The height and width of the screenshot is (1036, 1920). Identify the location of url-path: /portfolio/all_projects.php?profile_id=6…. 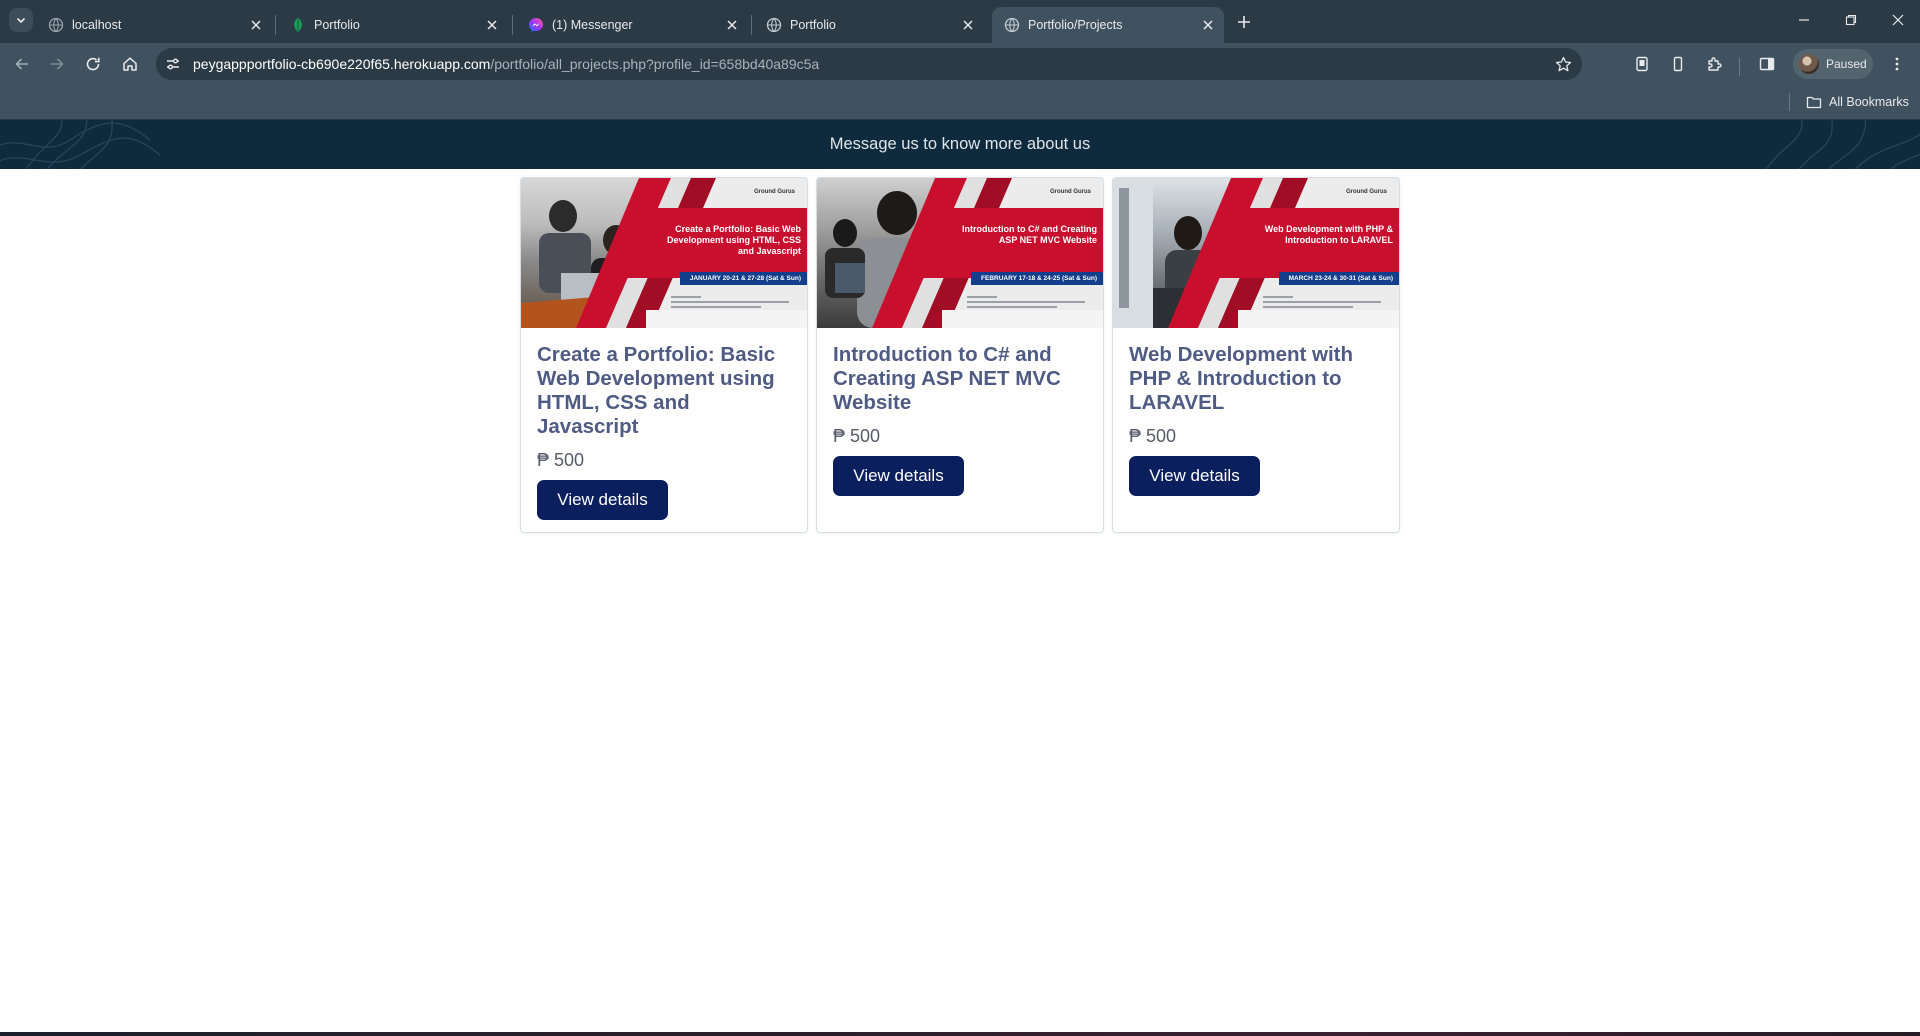
(655, 64).